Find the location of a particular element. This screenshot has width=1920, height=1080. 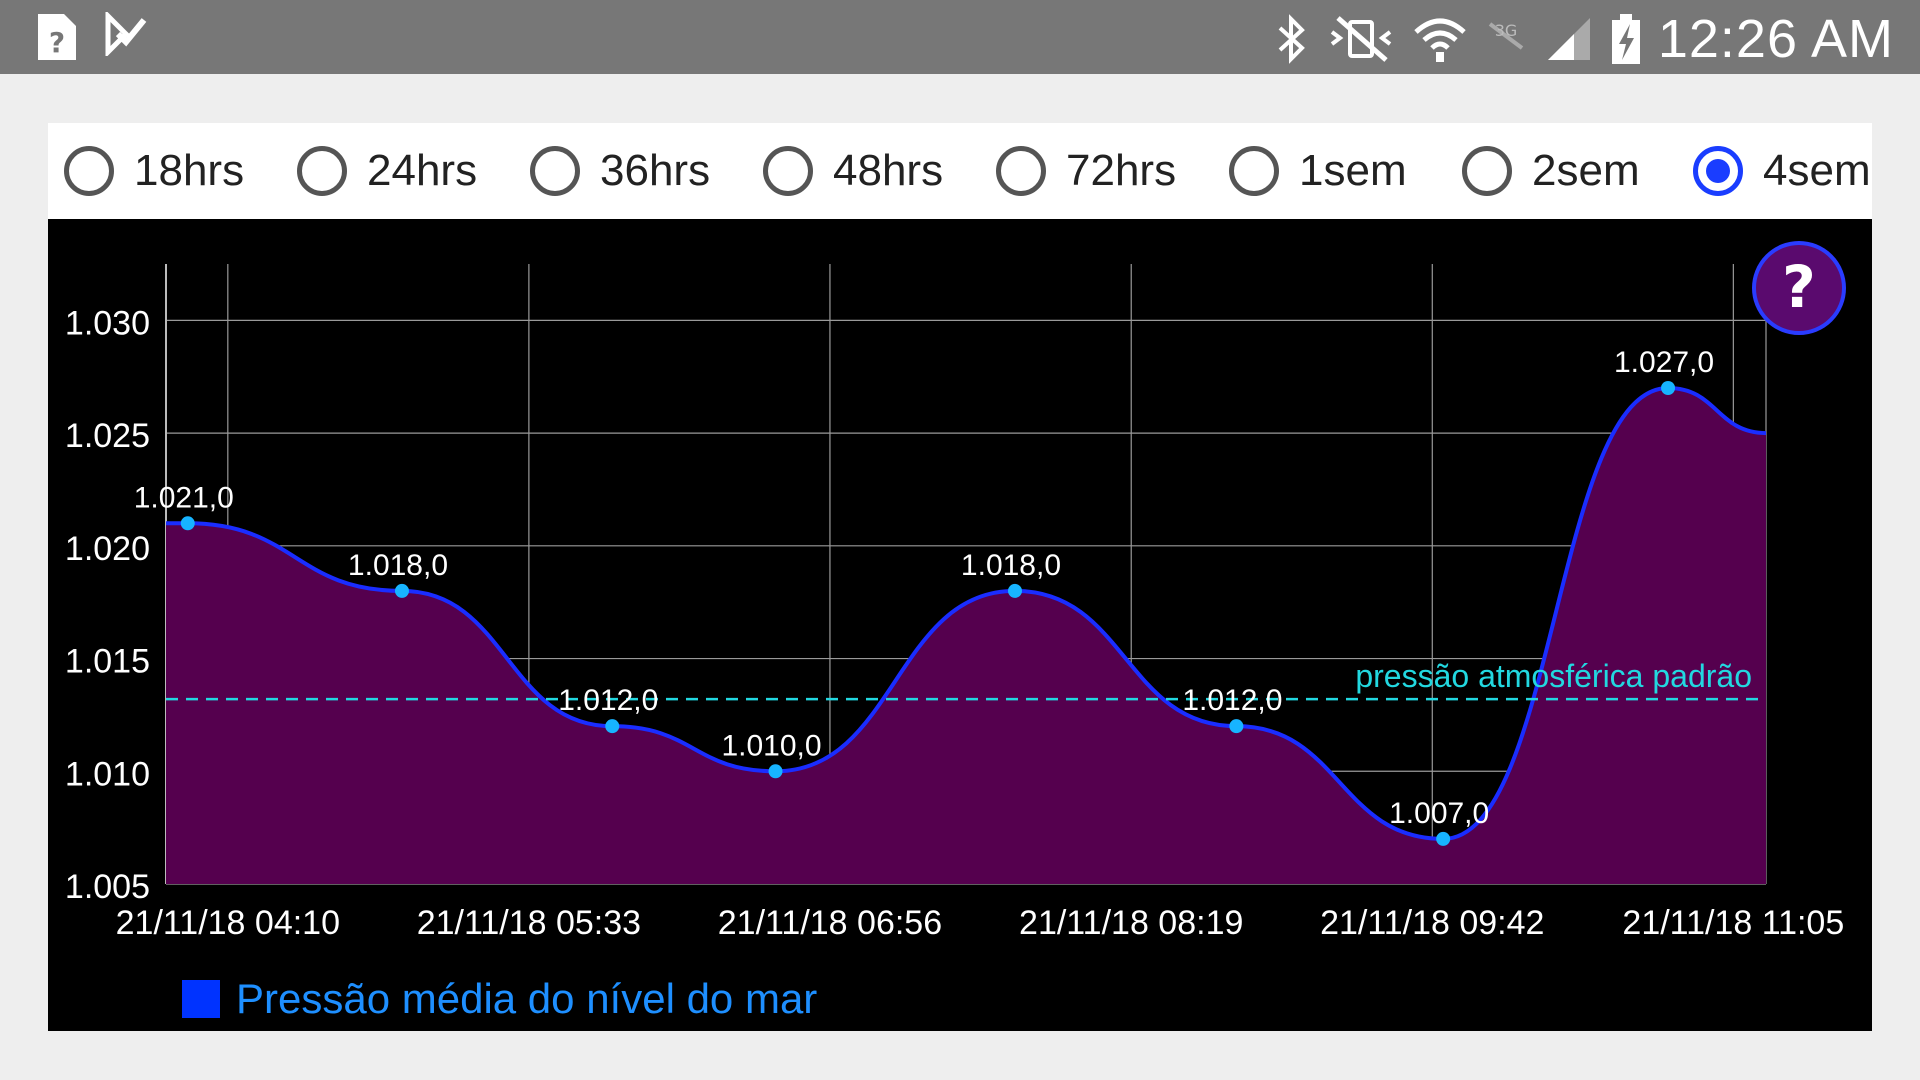

radio-2sem: 2sem is located at coordinates (1551, 171).